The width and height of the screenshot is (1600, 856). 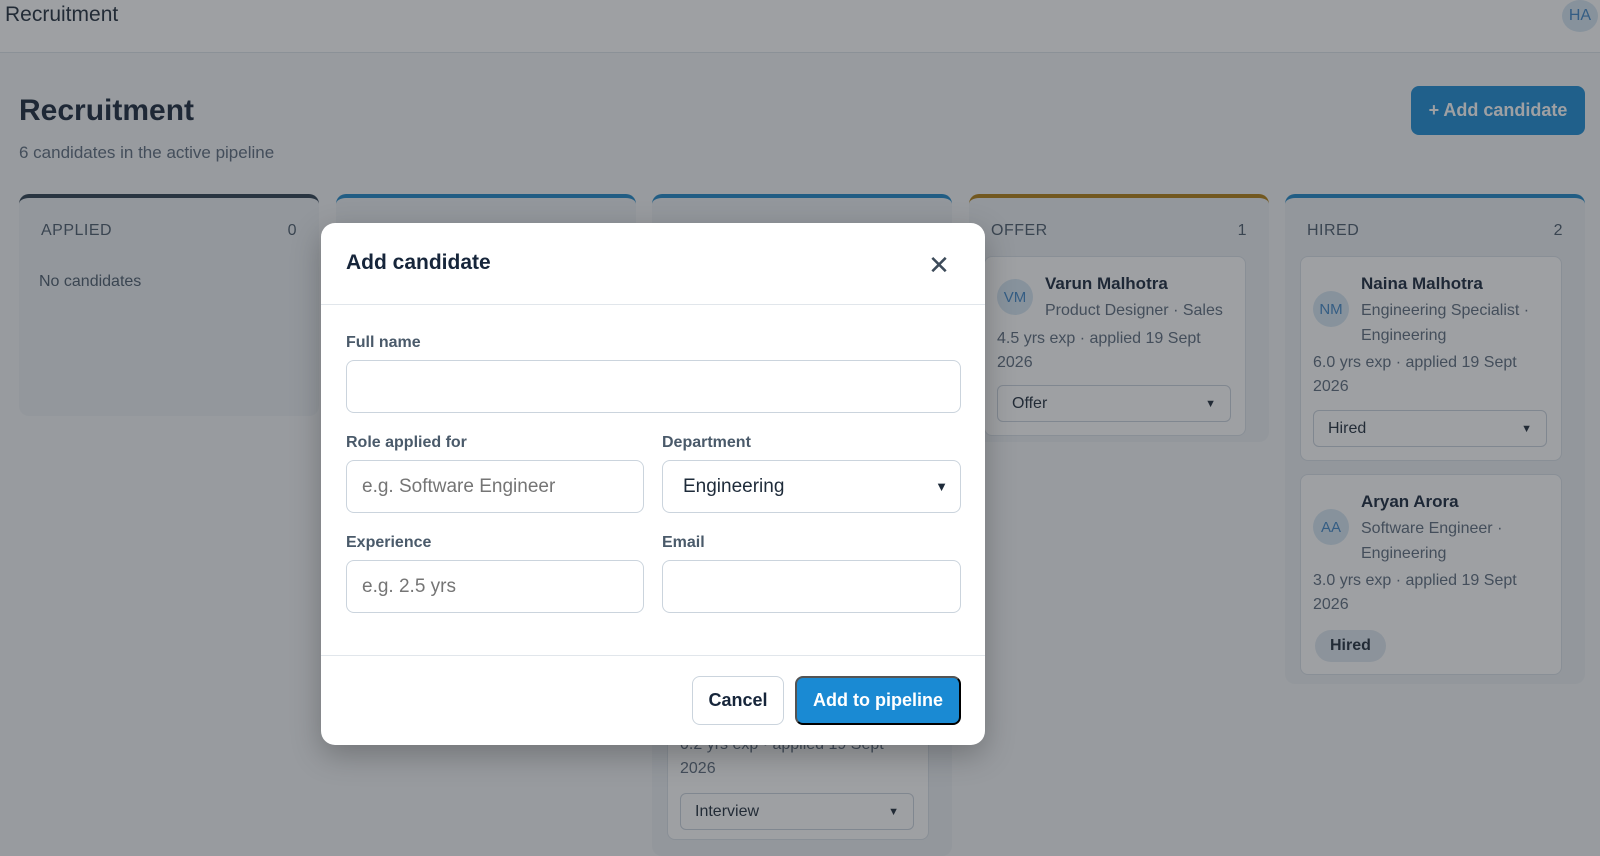 What do you see at coordinates (495, 486) in the screenshot?
I see `role-input` at bounding box center [495, 486].